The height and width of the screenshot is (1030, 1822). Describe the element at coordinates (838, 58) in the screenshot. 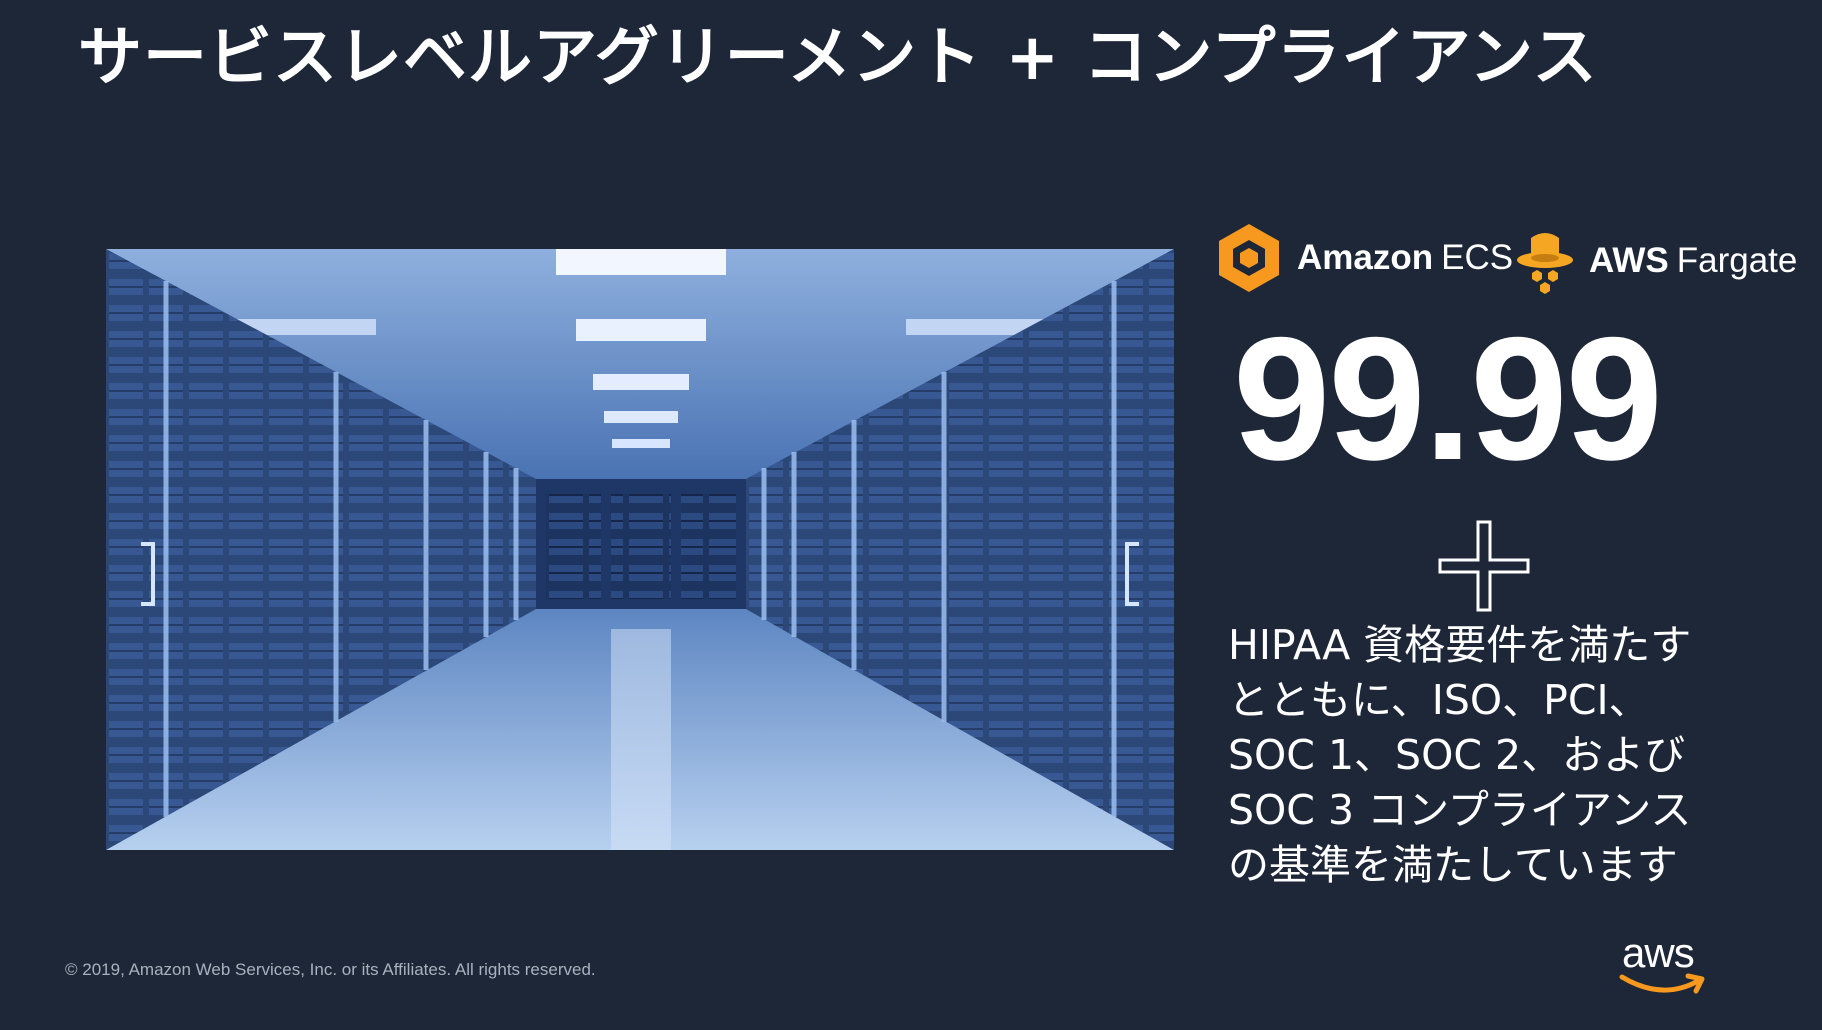

I see `slide-title: サービスレベルアグリーメント + コンプライアンス` at that location.